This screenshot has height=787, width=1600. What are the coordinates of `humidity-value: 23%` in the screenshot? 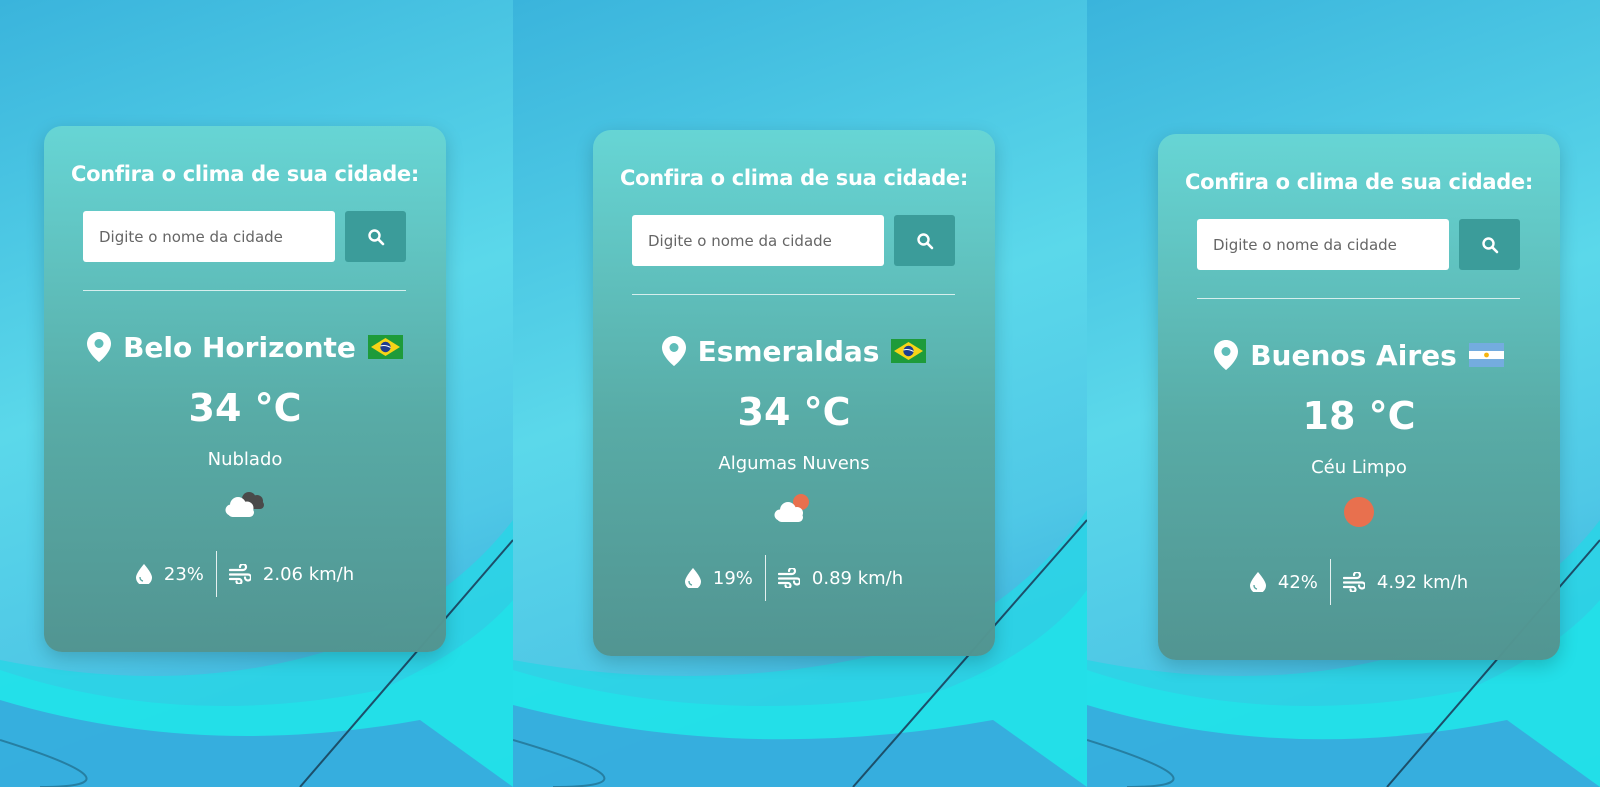 It's located at (183, 574).